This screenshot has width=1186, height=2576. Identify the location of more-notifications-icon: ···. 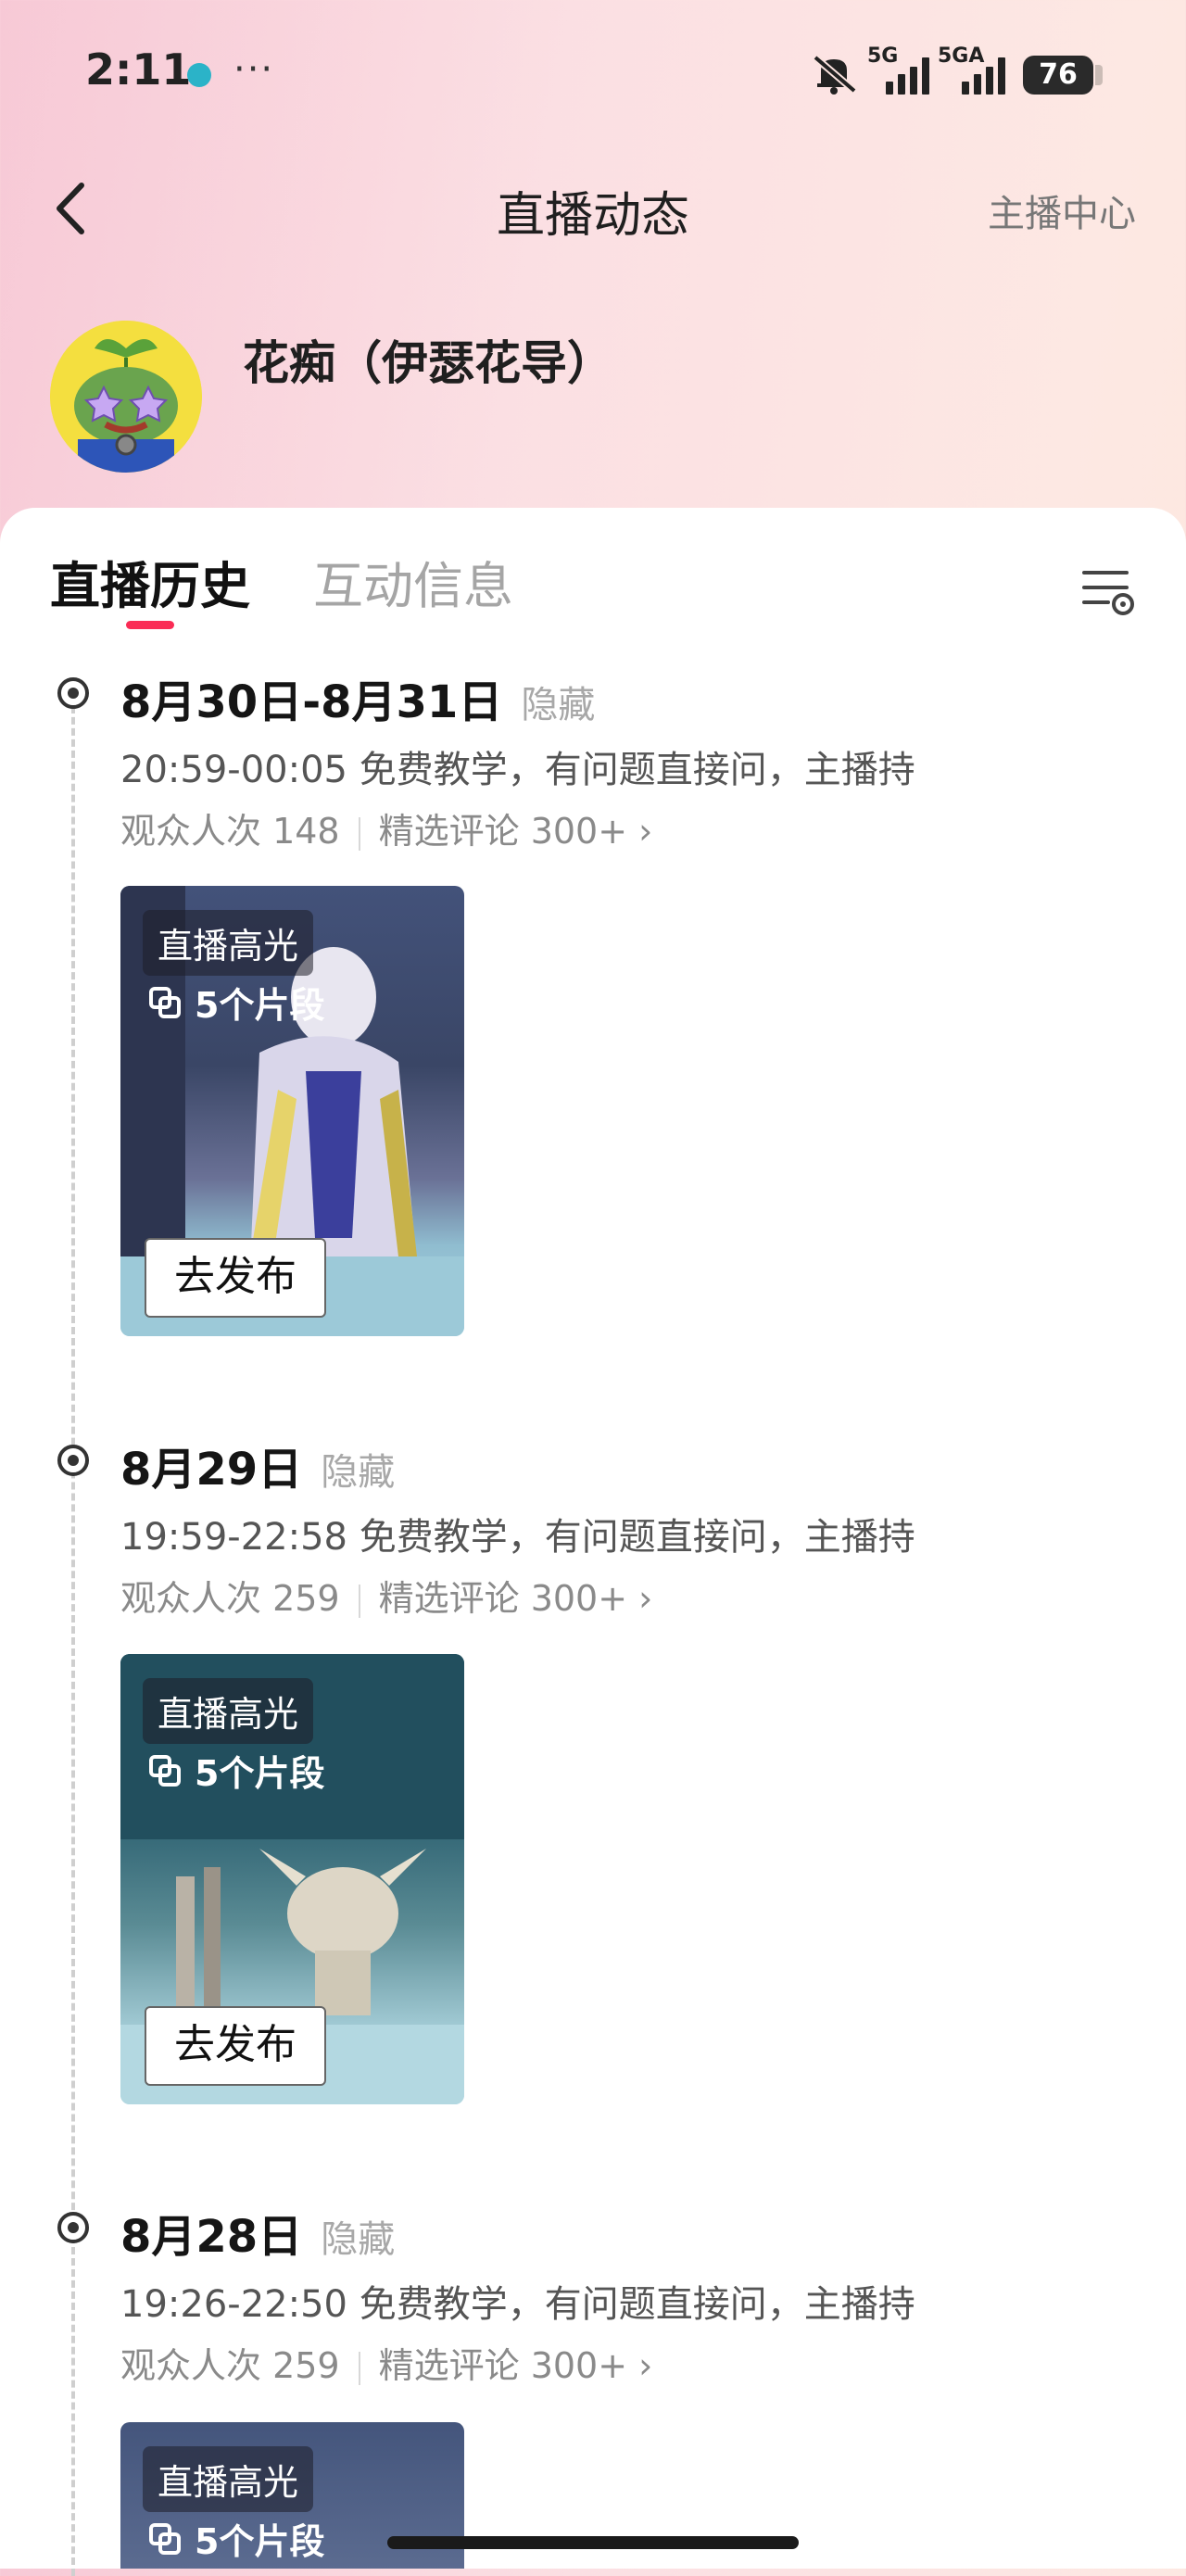
(254, 69).